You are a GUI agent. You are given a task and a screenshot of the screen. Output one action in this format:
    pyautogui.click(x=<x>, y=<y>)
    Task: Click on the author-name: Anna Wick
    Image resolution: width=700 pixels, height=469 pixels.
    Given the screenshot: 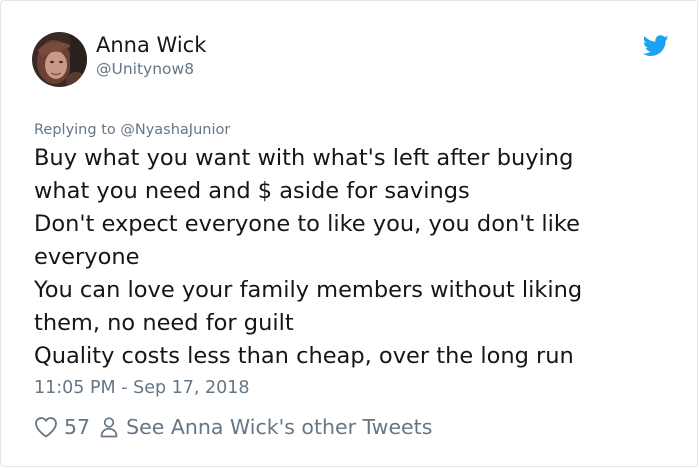 What is the action you would take?
    pyautogui.click(x=151, y=45)
    